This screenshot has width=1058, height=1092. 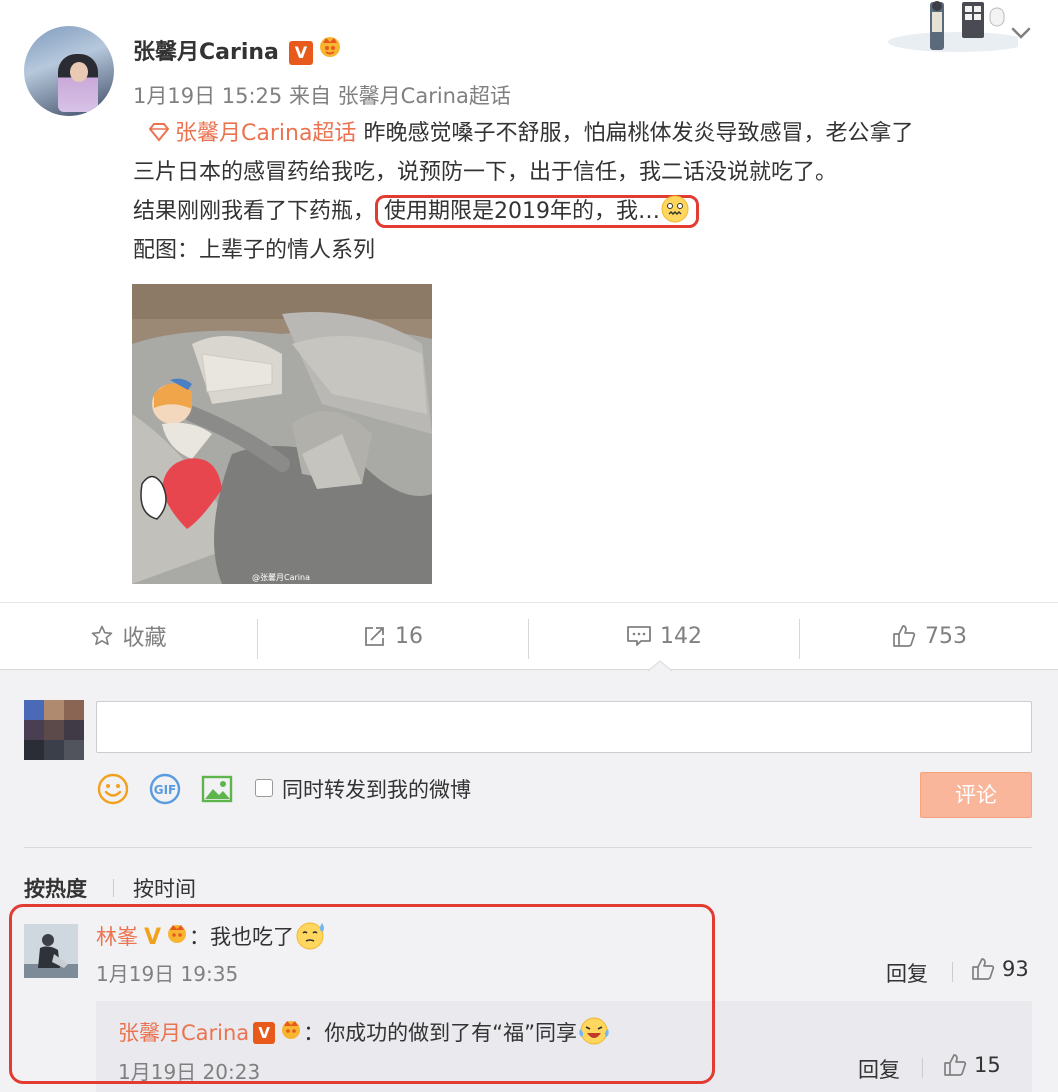 I want to click on avatar-face, so click(x=79, y=72).